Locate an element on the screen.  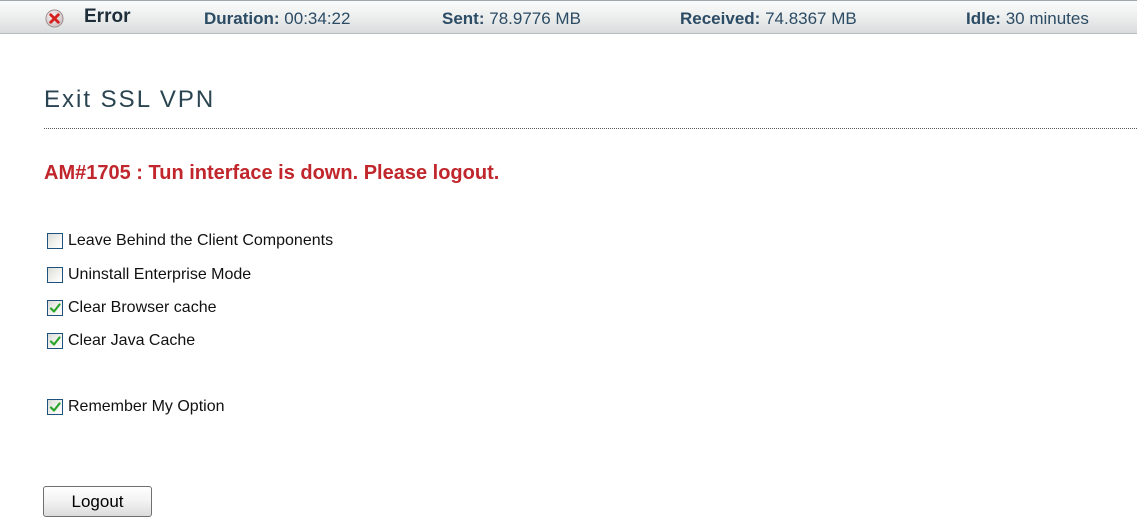
received-stat: Received: 74.8367 MB is located at coordinates (768, 19).